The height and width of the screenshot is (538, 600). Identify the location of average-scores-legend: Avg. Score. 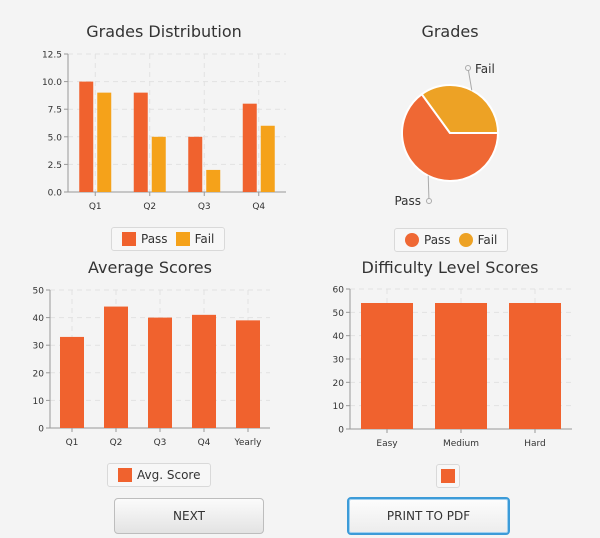
(159, 475).